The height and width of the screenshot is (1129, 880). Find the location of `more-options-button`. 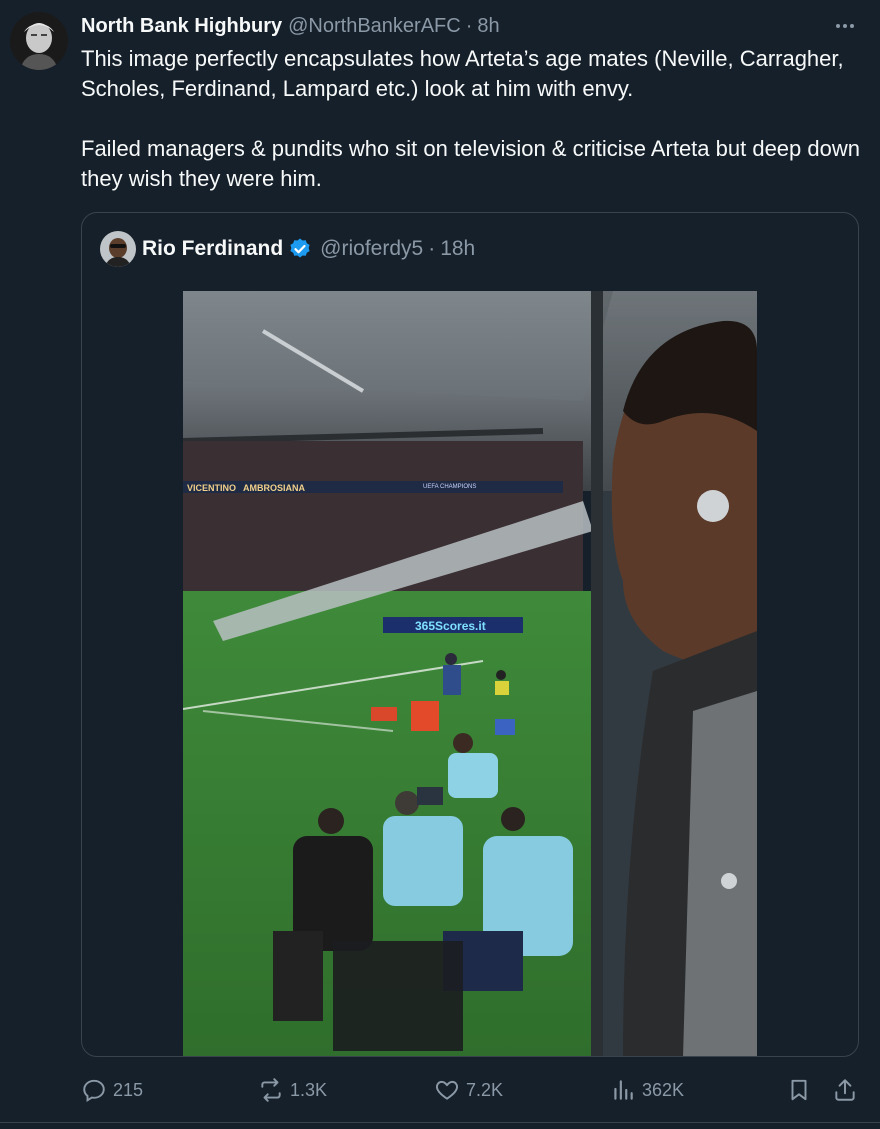

more-options-button is located at coordinates (845, 26).